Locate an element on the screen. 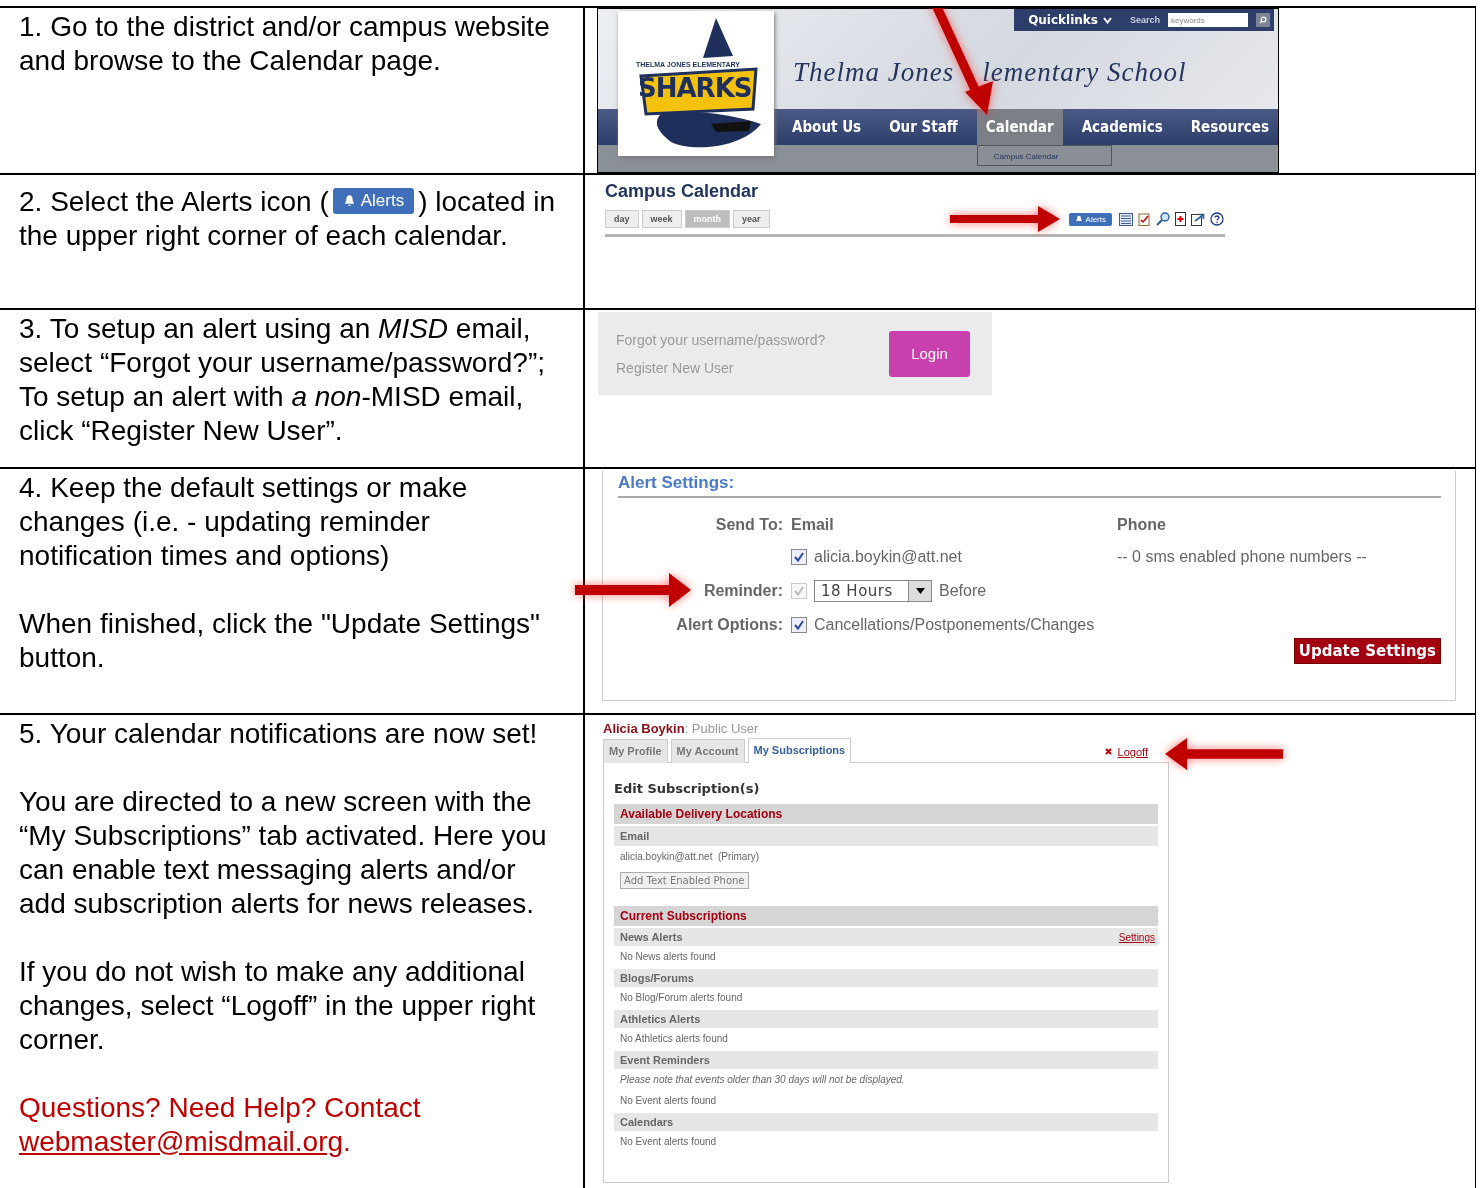 The height and width of the screenshot is (1188, 1481). nav-item: Calendar is located at coordinates (1019, 127).